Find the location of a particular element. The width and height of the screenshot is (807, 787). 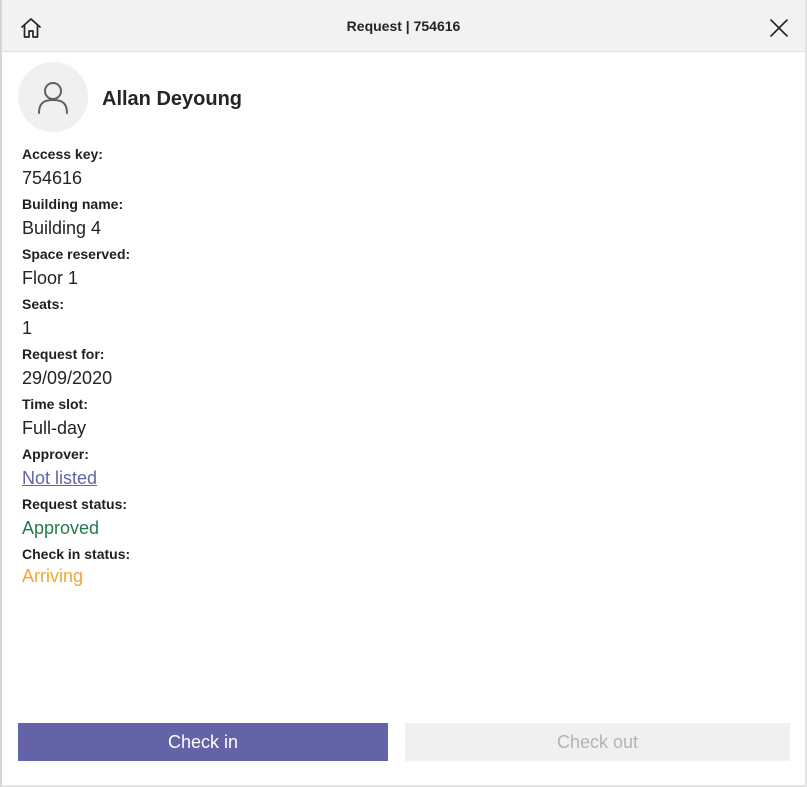

field-value: Building 4 is located at coordinates (62, 228).